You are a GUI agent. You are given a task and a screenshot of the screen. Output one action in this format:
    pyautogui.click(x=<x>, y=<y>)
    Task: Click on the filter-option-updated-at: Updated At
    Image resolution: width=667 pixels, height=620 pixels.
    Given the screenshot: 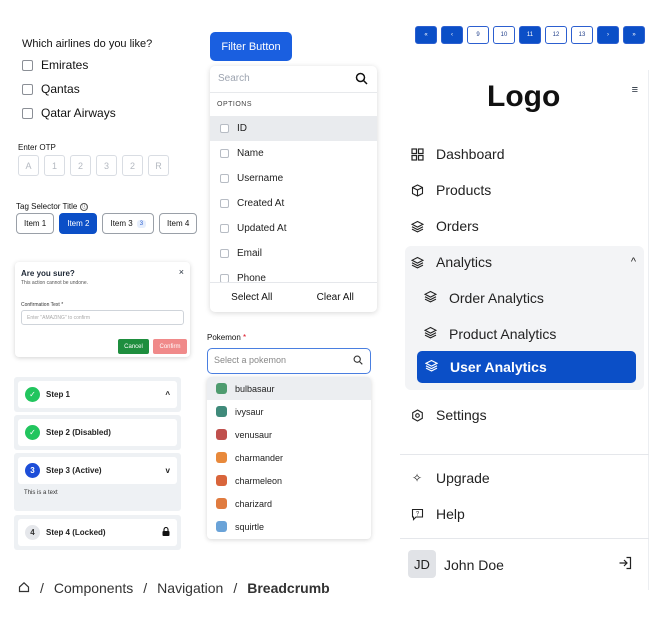 What is the action you would take?
    pyautogui.click(x=293, y=228)
    